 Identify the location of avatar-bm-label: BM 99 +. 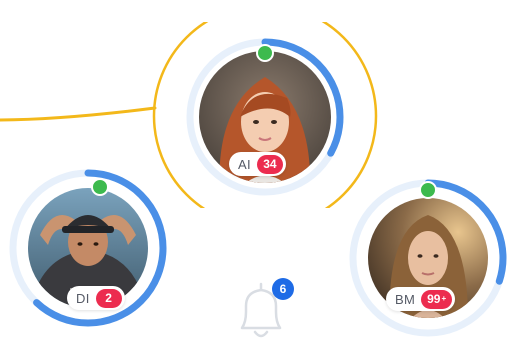
(421, 299).